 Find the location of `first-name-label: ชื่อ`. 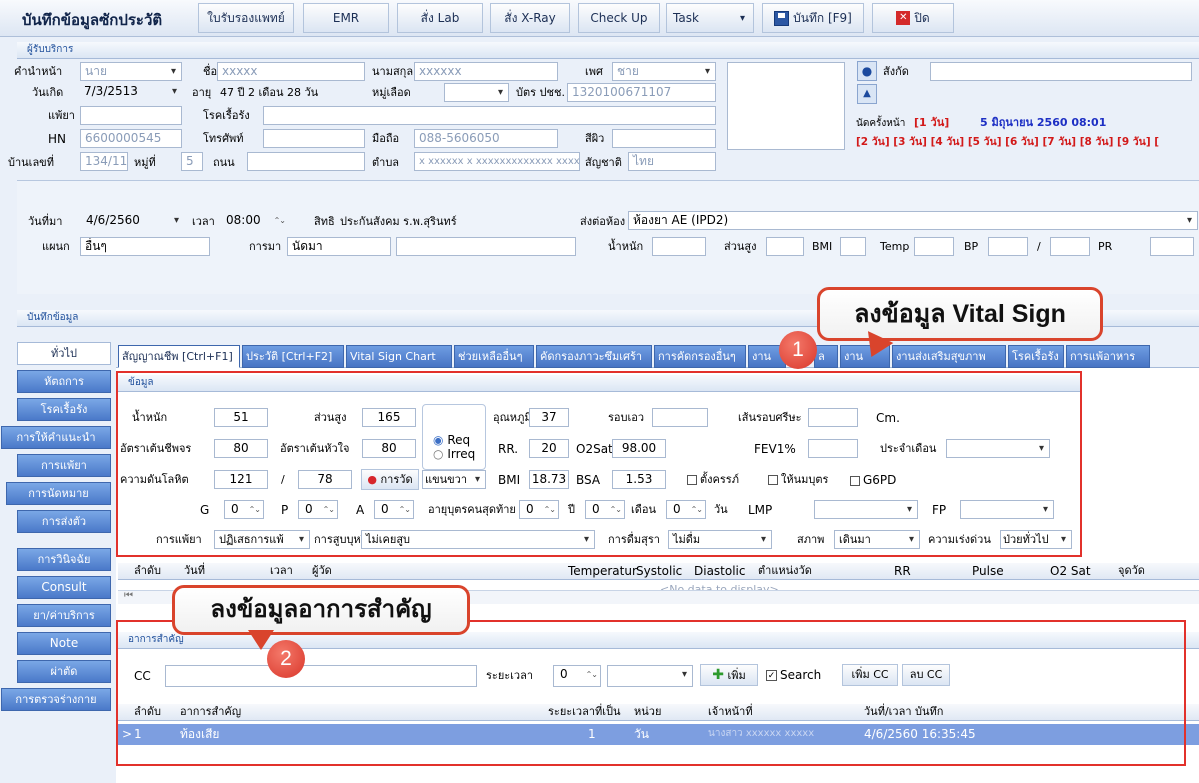

first-name-label: ชื่อ is located at coordinates (210, 71).